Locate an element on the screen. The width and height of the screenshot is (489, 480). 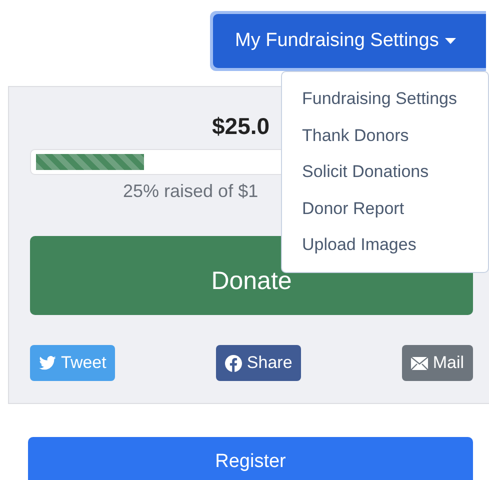
bird-icon is located at coordinates (47, 363).